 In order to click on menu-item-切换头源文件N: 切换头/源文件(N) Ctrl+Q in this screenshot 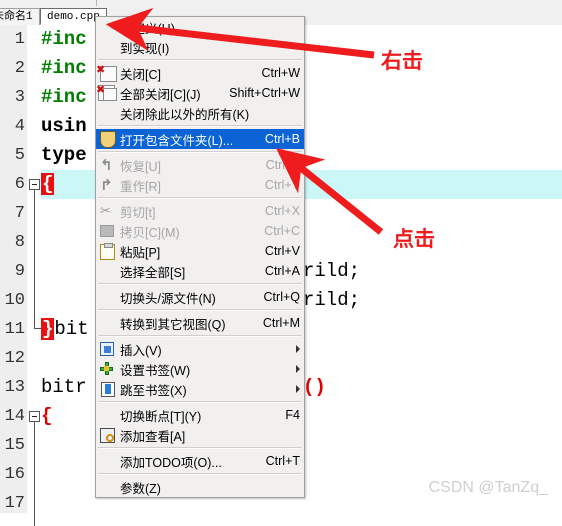, I will do `click(200, 297)`.